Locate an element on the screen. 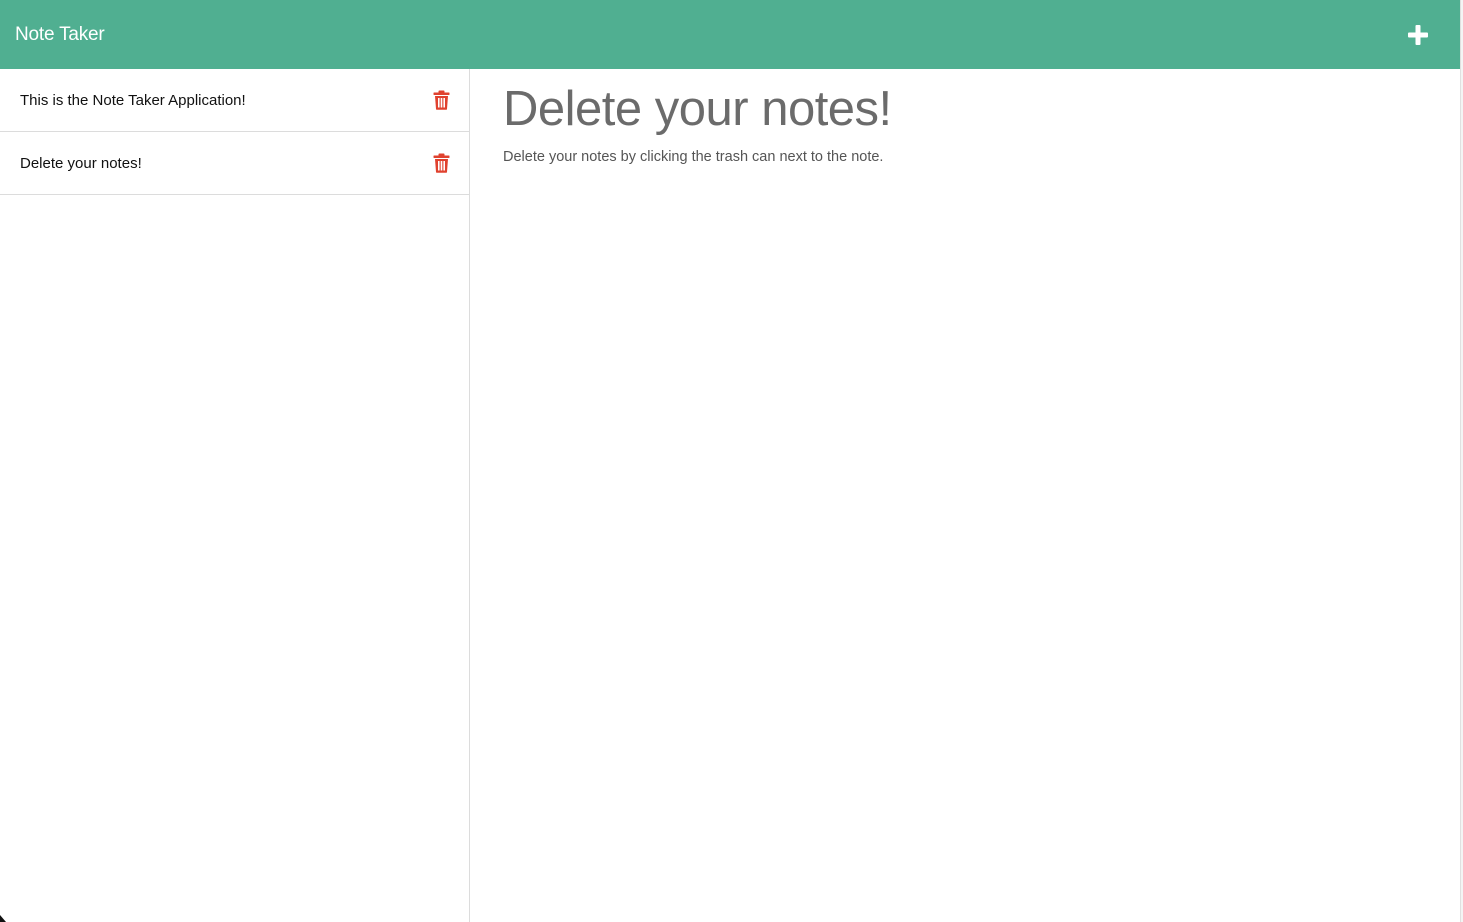  navbar: Note Taker is located at coordinates (730, 34).